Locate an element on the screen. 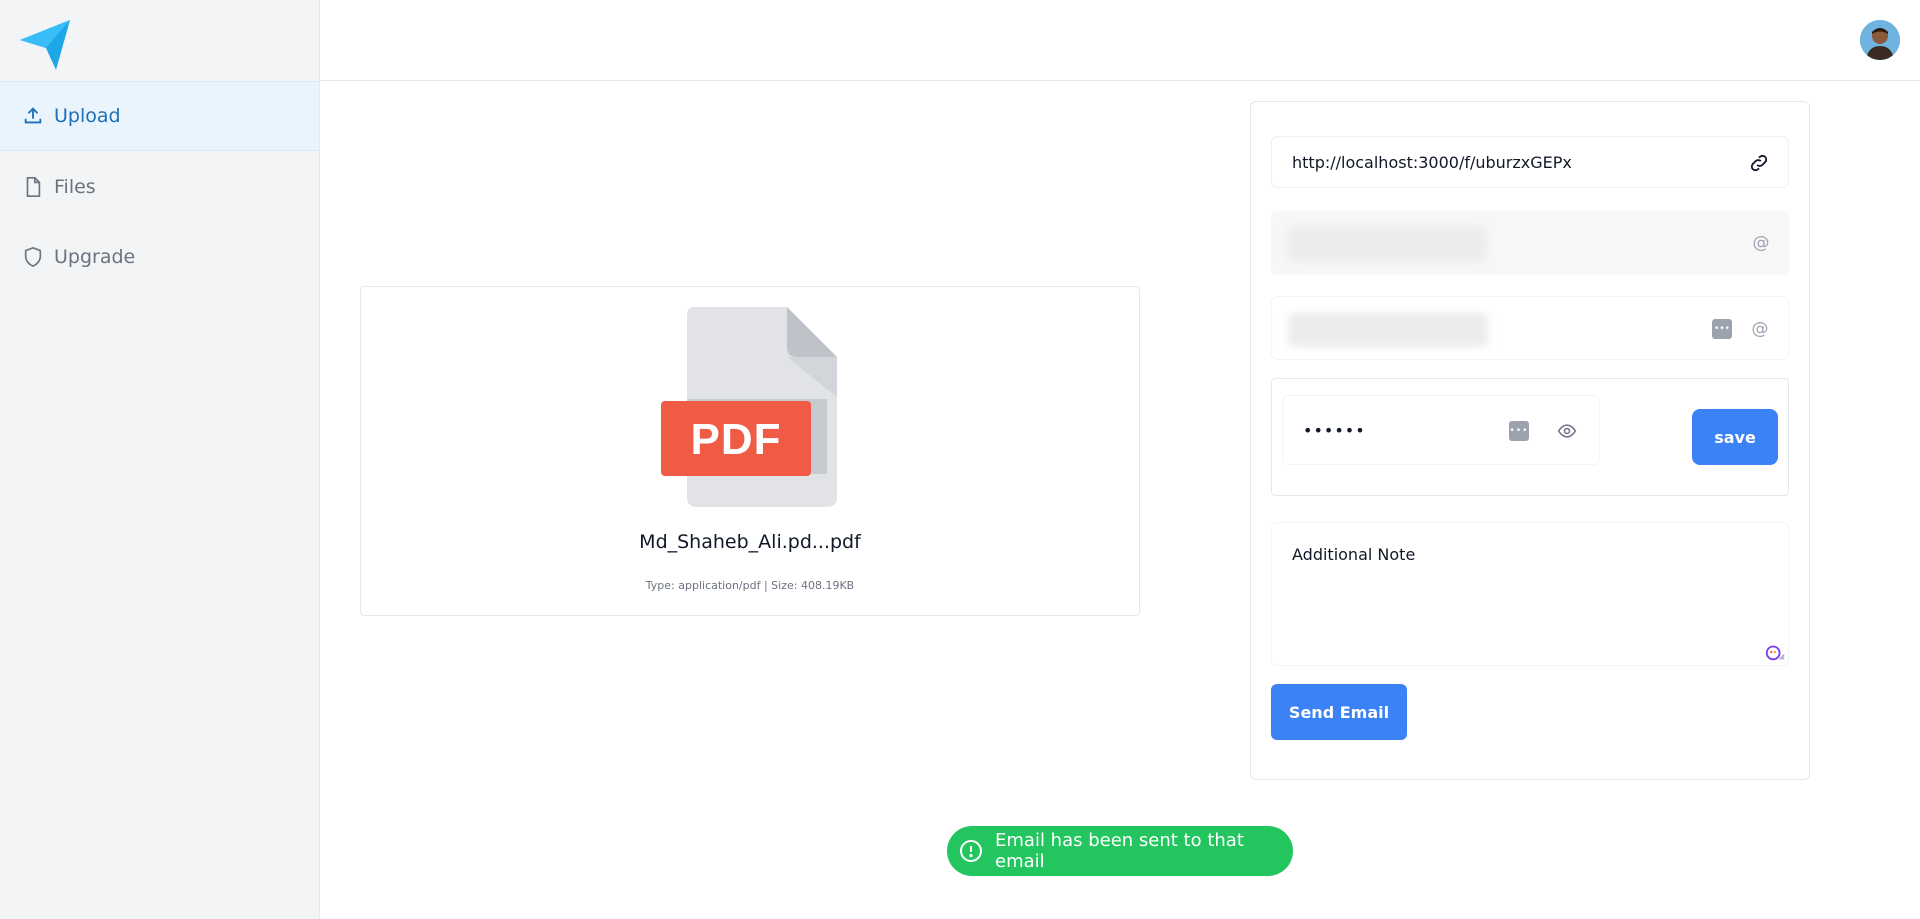  upload-icon is located at coordinates (33, 116).